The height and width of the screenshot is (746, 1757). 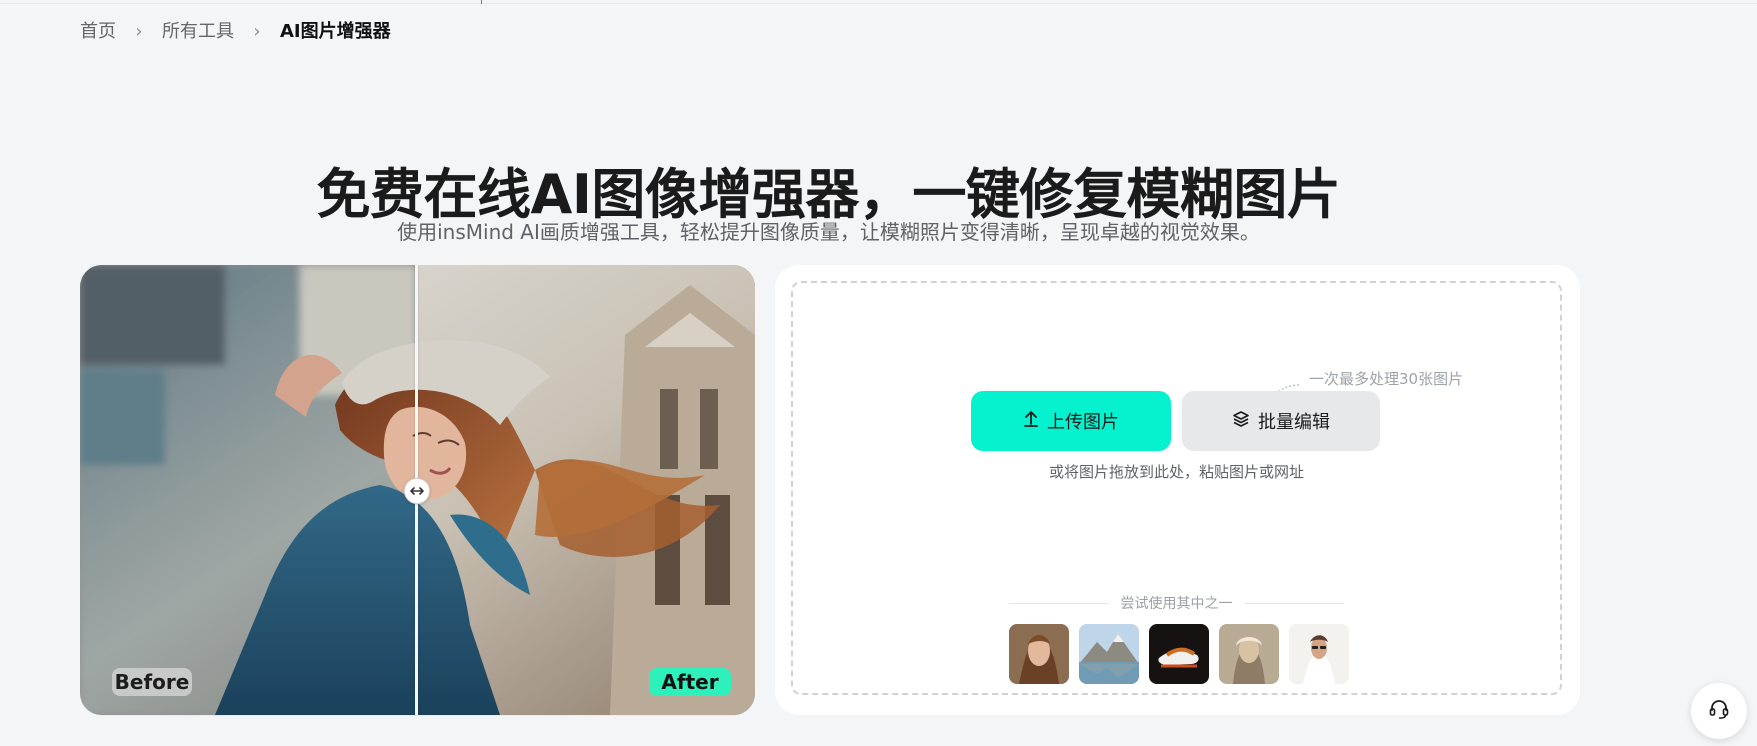 I want to click on breadcrumb-home: 首页, so click(x=98, y=32).